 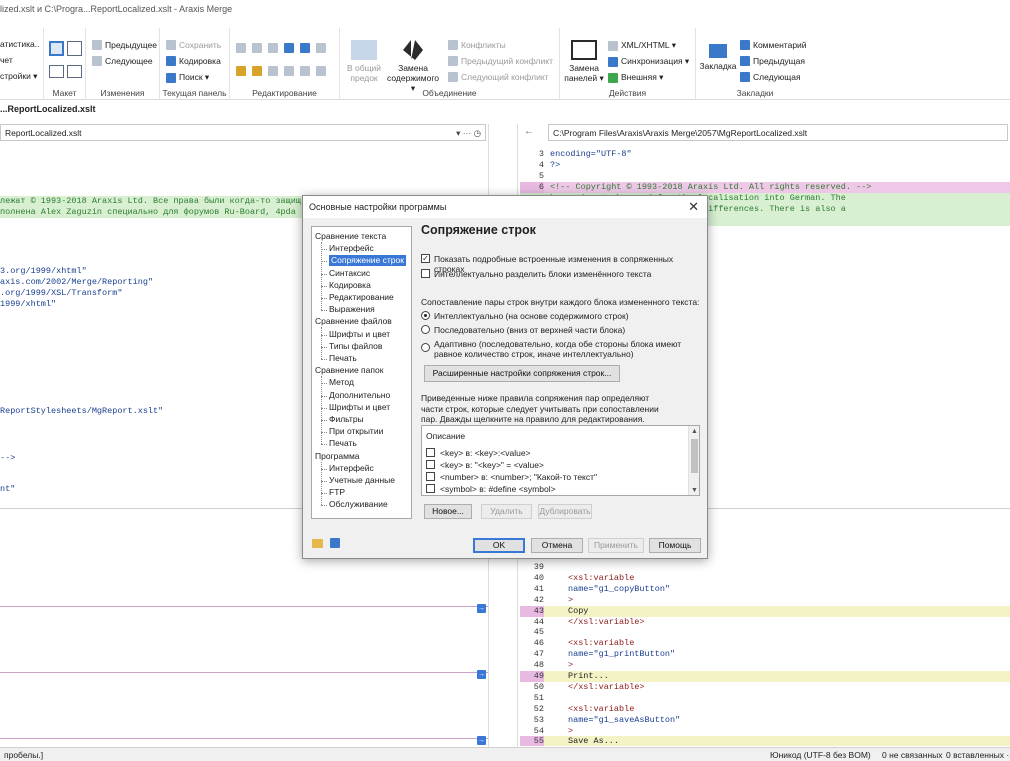 I want to click on next-bookmark-button: Следующая, so click(x=770, y=77).